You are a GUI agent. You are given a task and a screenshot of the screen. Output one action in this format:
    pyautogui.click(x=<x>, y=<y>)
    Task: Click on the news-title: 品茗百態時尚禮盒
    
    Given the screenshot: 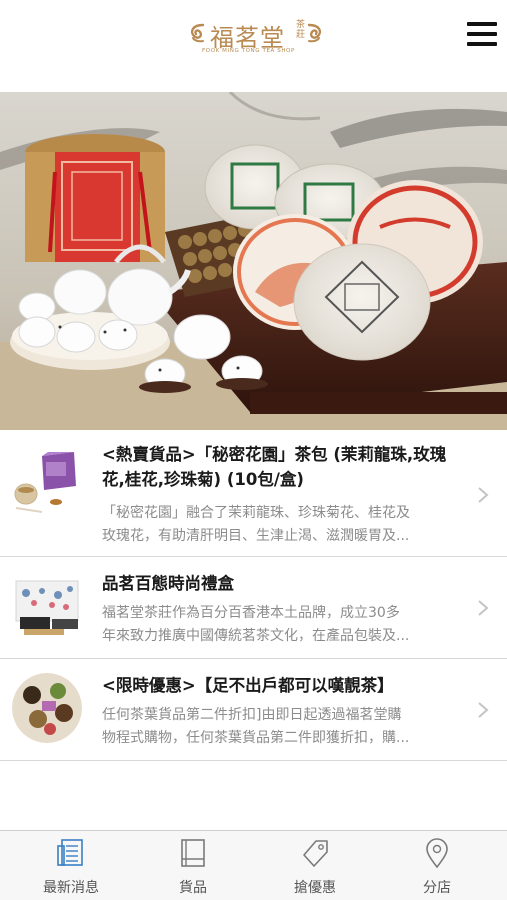 What is the action you would take?
    pyautogui.click(x=168, y=583)
    